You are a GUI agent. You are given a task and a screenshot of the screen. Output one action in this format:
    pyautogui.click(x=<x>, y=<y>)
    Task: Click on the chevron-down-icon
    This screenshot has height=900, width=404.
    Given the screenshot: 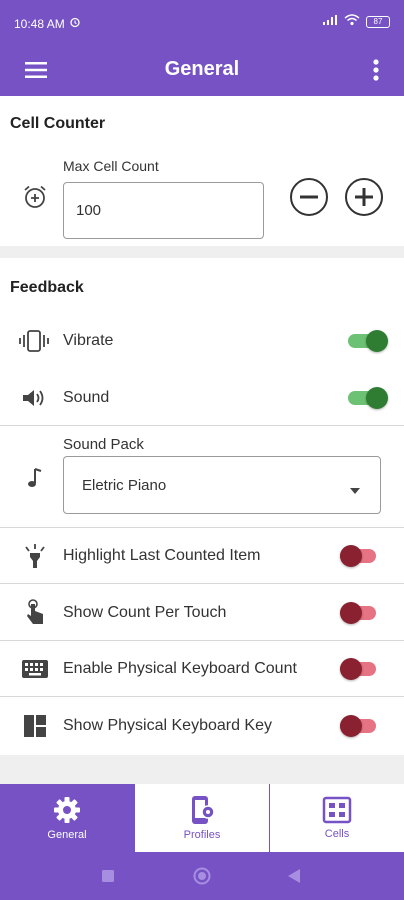 What is the action you would take?
    pyautogui.click(x=355, y=489)
    